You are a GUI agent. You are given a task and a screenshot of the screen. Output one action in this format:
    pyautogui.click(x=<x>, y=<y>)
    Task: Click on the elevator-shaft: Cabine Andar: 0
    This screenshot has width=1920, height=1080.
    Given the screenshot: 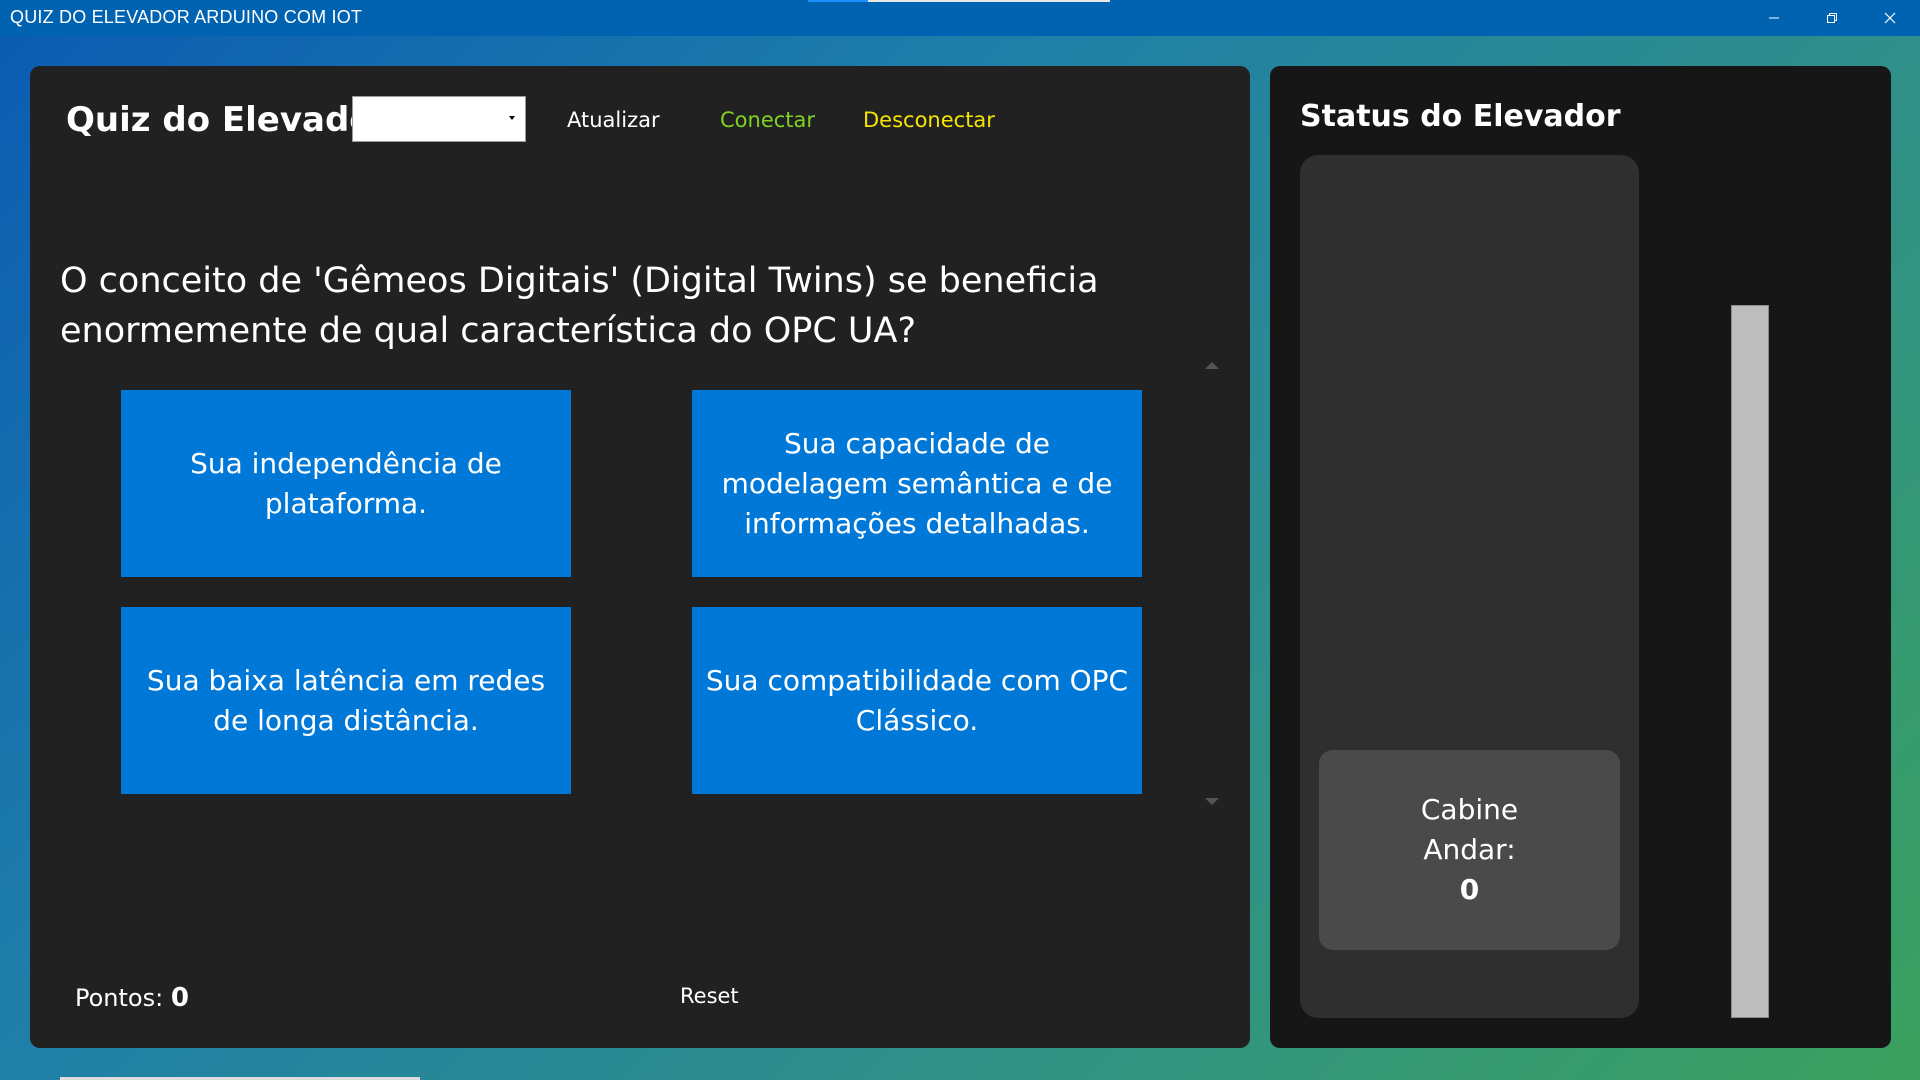 What is the action you would take?
    pyautogui.click(x=1469, y=586)
    